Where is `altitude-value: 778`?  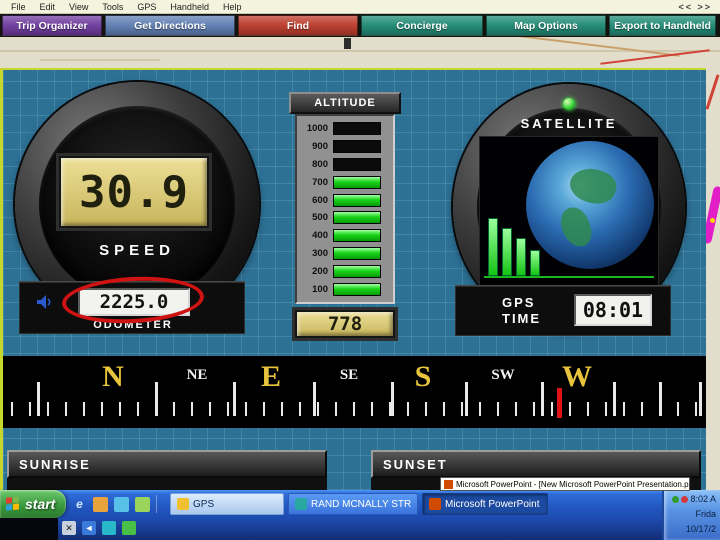
altitude-value: 778 is located at coordinates (345, 324).